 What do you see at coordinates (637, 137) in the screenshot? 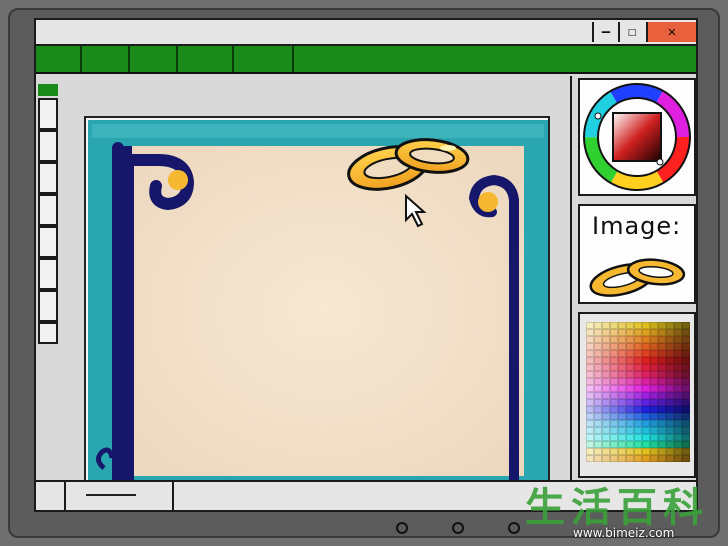
I see `color-wheel-icon` at bounding box center [637, 137].